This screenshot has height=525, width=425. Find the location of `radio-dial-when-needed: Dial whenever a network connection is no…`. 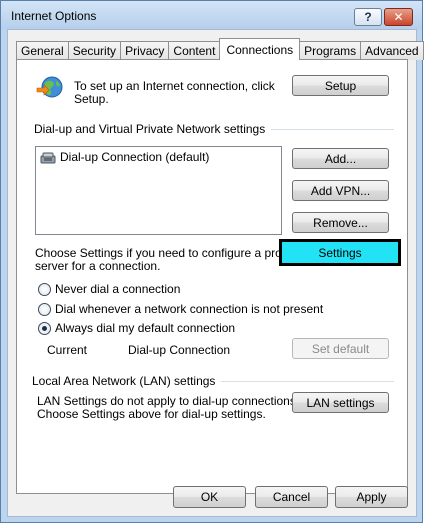

radio-dial-when-needed: Dial whenever a network connection is no… is located at coordinates (180, 309).